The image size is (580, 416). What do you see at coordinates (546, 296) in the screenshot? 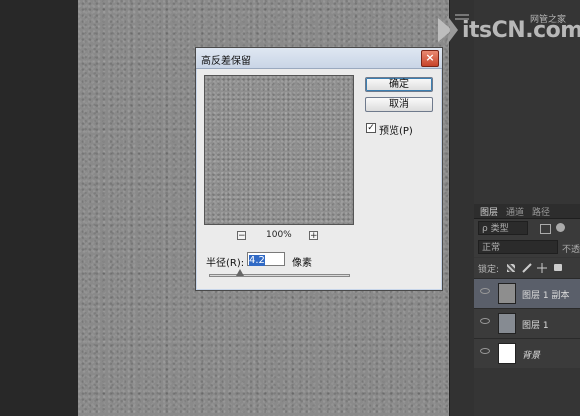
I see `layer-name: 图层 1 副本` at bounding box center [546, 296].